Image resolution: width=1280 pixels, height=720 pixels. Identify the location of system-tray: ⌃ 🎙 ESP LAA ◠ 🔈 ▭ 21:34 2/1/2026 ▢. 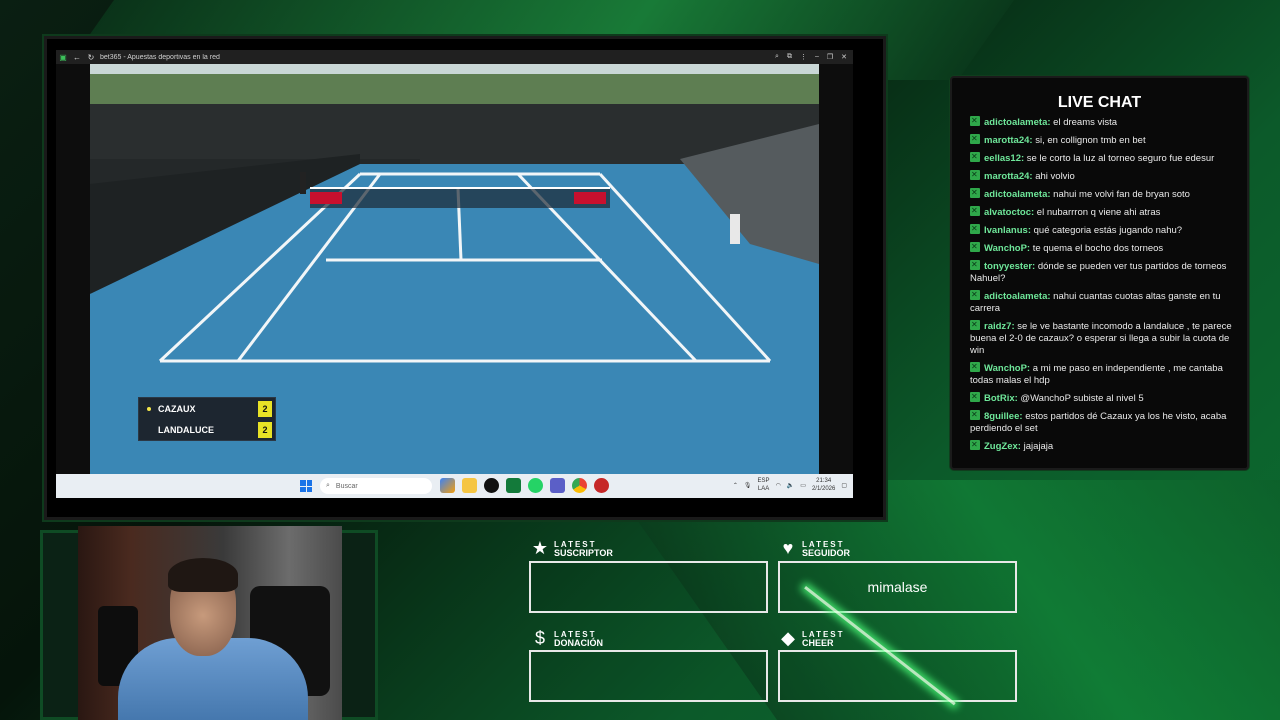
(790, 485).